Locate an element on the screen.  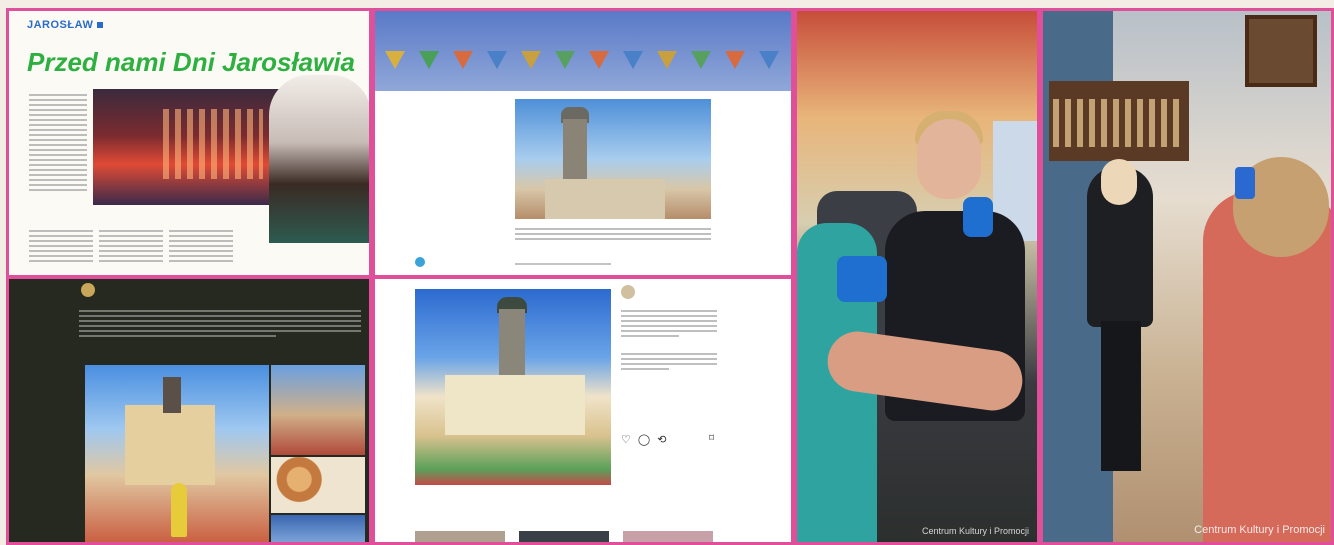
bookmark-icon: ⌑ is located at coordinates (711, 438).